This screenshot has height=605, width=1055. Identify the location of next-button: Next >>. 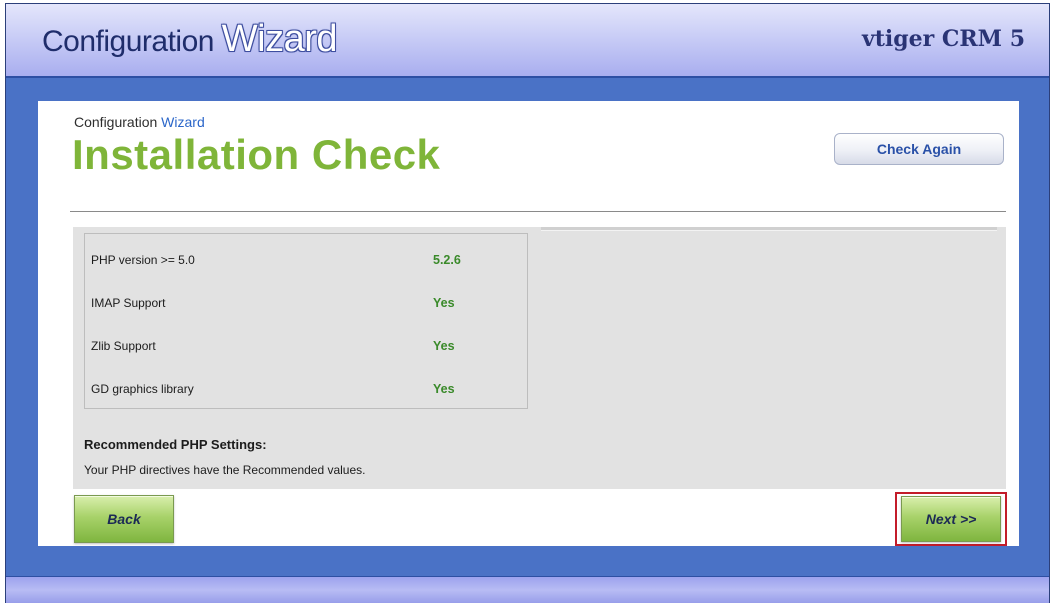
(951, 519).